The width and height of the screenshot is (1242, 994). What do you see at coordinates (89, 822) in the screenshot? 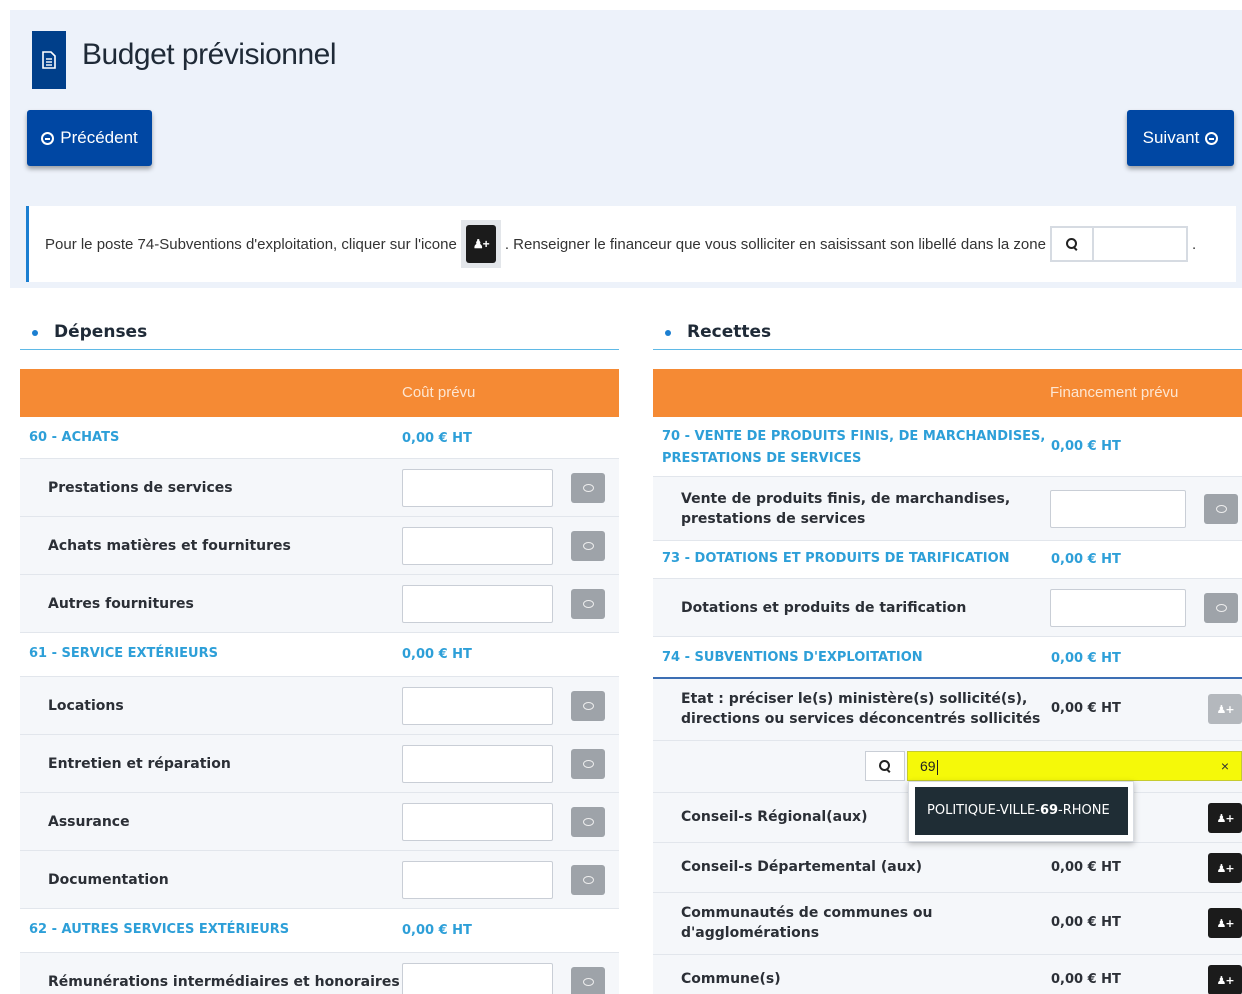
I see `item-label: Assurance` at bounding box center [89, 822].